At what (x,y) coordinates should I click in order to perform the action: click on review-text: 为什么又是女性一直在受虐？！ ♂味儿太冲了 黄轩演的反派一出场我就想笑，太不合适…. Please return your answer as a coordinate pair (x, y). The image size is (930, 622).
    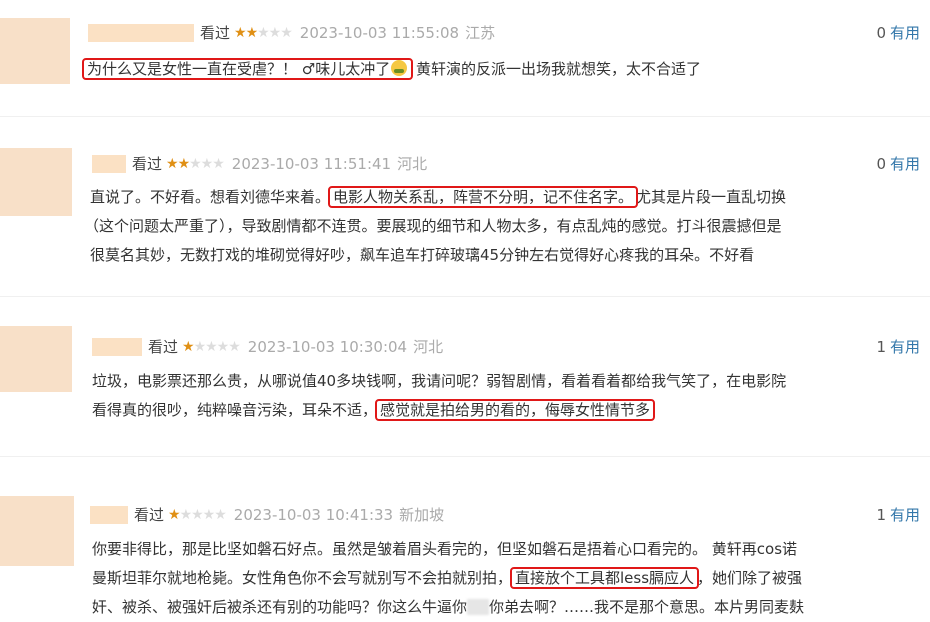
    Looking at the image, I should click on (391, 69).